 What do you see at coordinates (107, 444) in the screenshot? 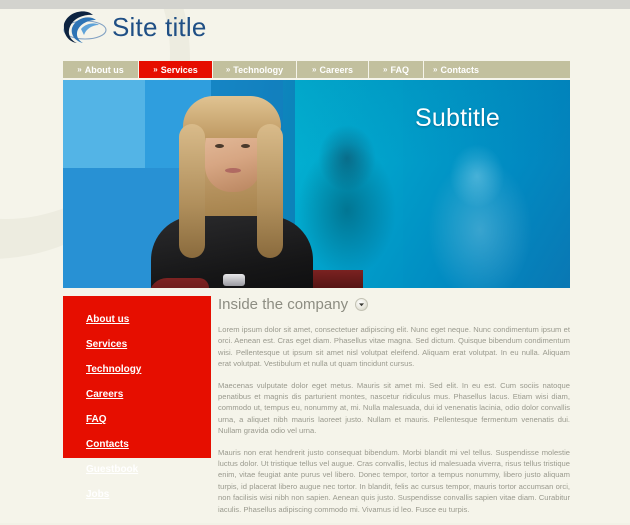
I see `sidebar-item-label: Contacts` at bounding box center [107, 444].